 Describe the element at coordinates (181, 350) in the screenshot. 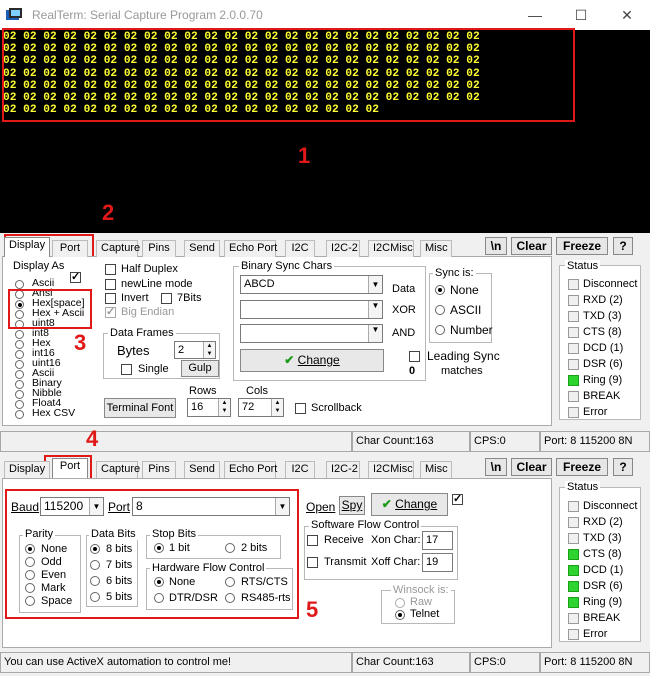

I see `bytes-value: 2` at that location.